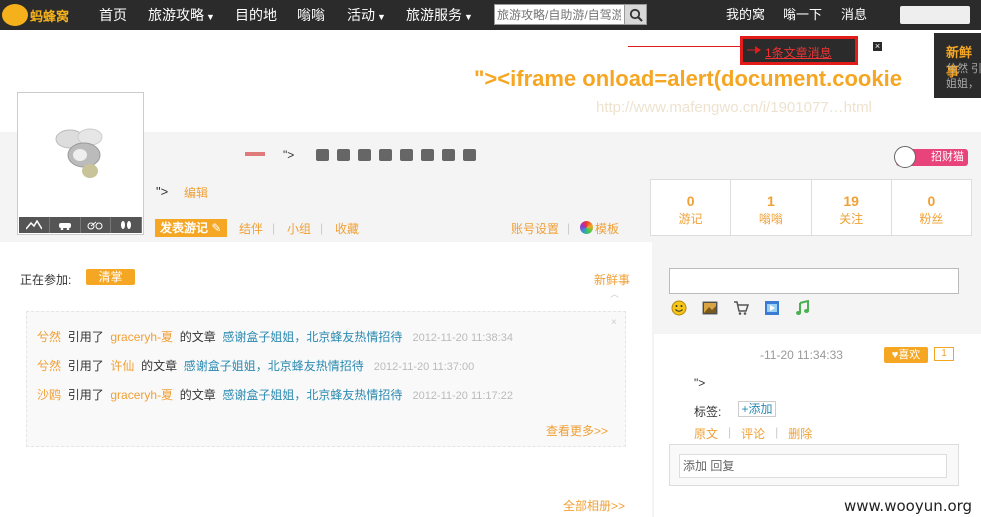 The height and width of the screenshot is (517, 981). What do you see at coordinates (935, 15) in the screenshot?
I see `user-menu` at bounding box center [935, 15].